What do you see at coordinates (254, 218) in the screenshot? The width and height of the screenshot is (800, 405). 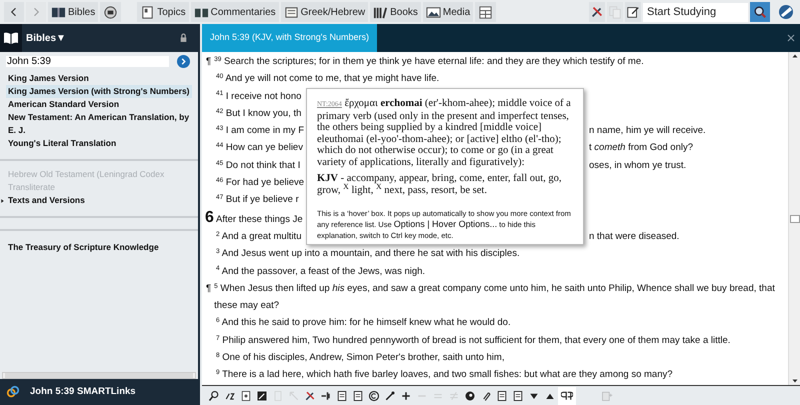 I see `chapter-verse: 6 After these things Je` at bounding box center [254, 218].